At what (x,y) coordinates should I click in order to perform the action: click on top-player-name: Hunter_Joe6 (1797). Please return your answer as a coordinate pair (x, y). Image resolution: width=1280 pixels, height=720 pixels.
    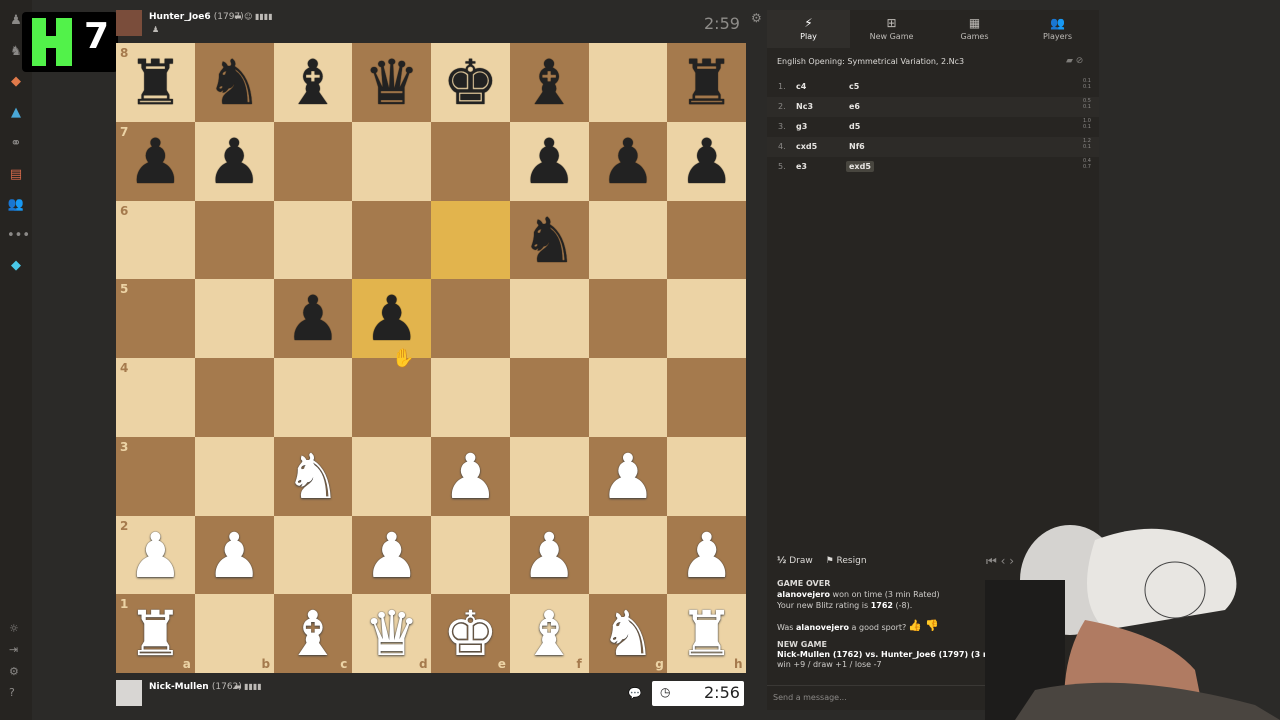
    Looking at the image, I should click on (196, 17).